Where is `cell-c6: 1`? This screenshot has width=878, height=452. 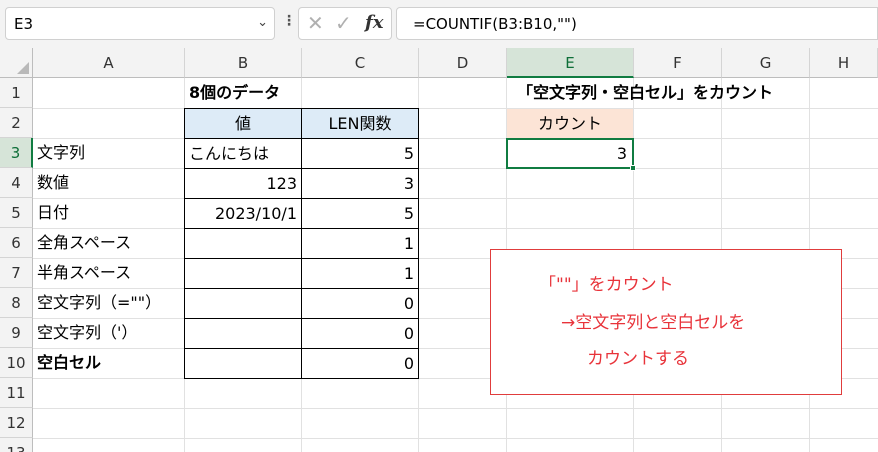 cell-c6: 1 is located at coordinates (360, 243).